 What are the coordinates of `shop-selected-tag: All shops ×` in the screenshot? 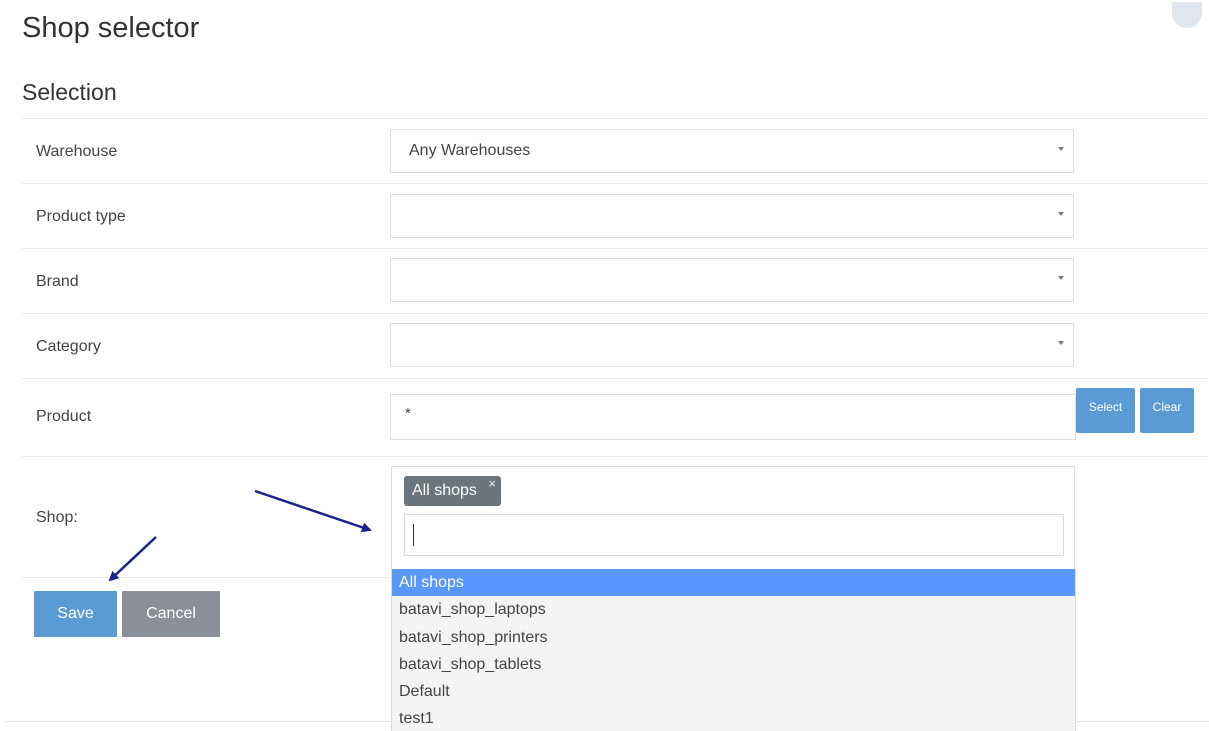 It's located at (452, 491).